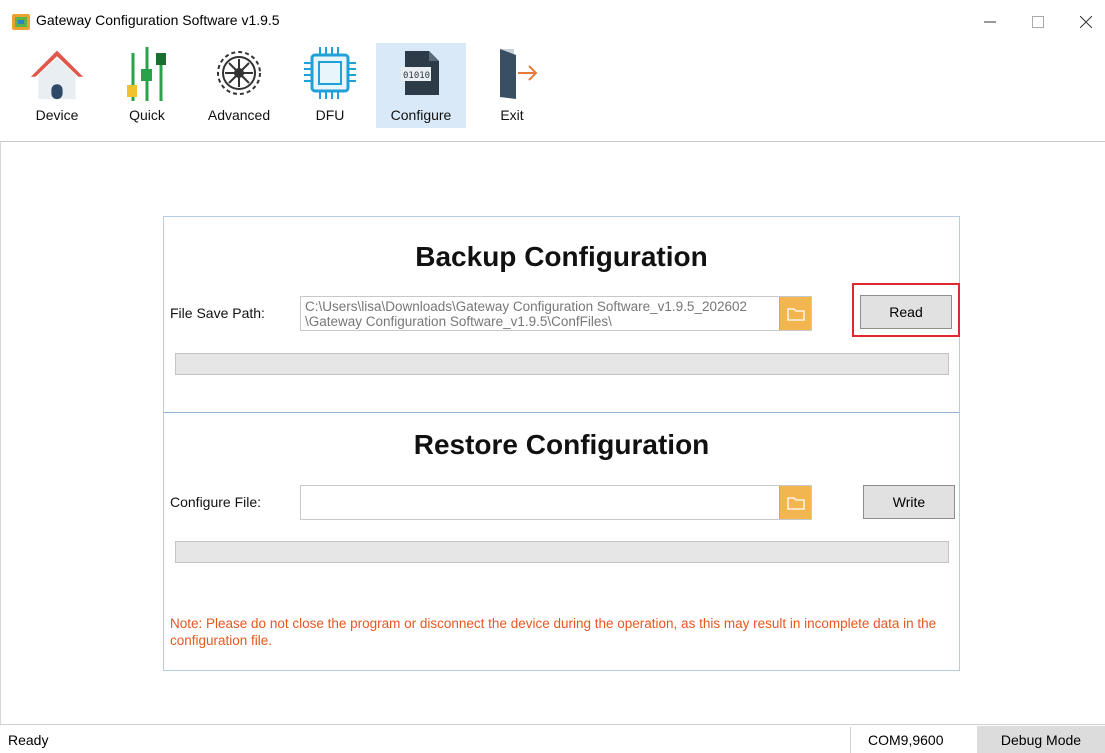  What do you see at coordinates (512, 73) in the screenshot?
I see `exit-door-icon` at bounding box center [512, 73].